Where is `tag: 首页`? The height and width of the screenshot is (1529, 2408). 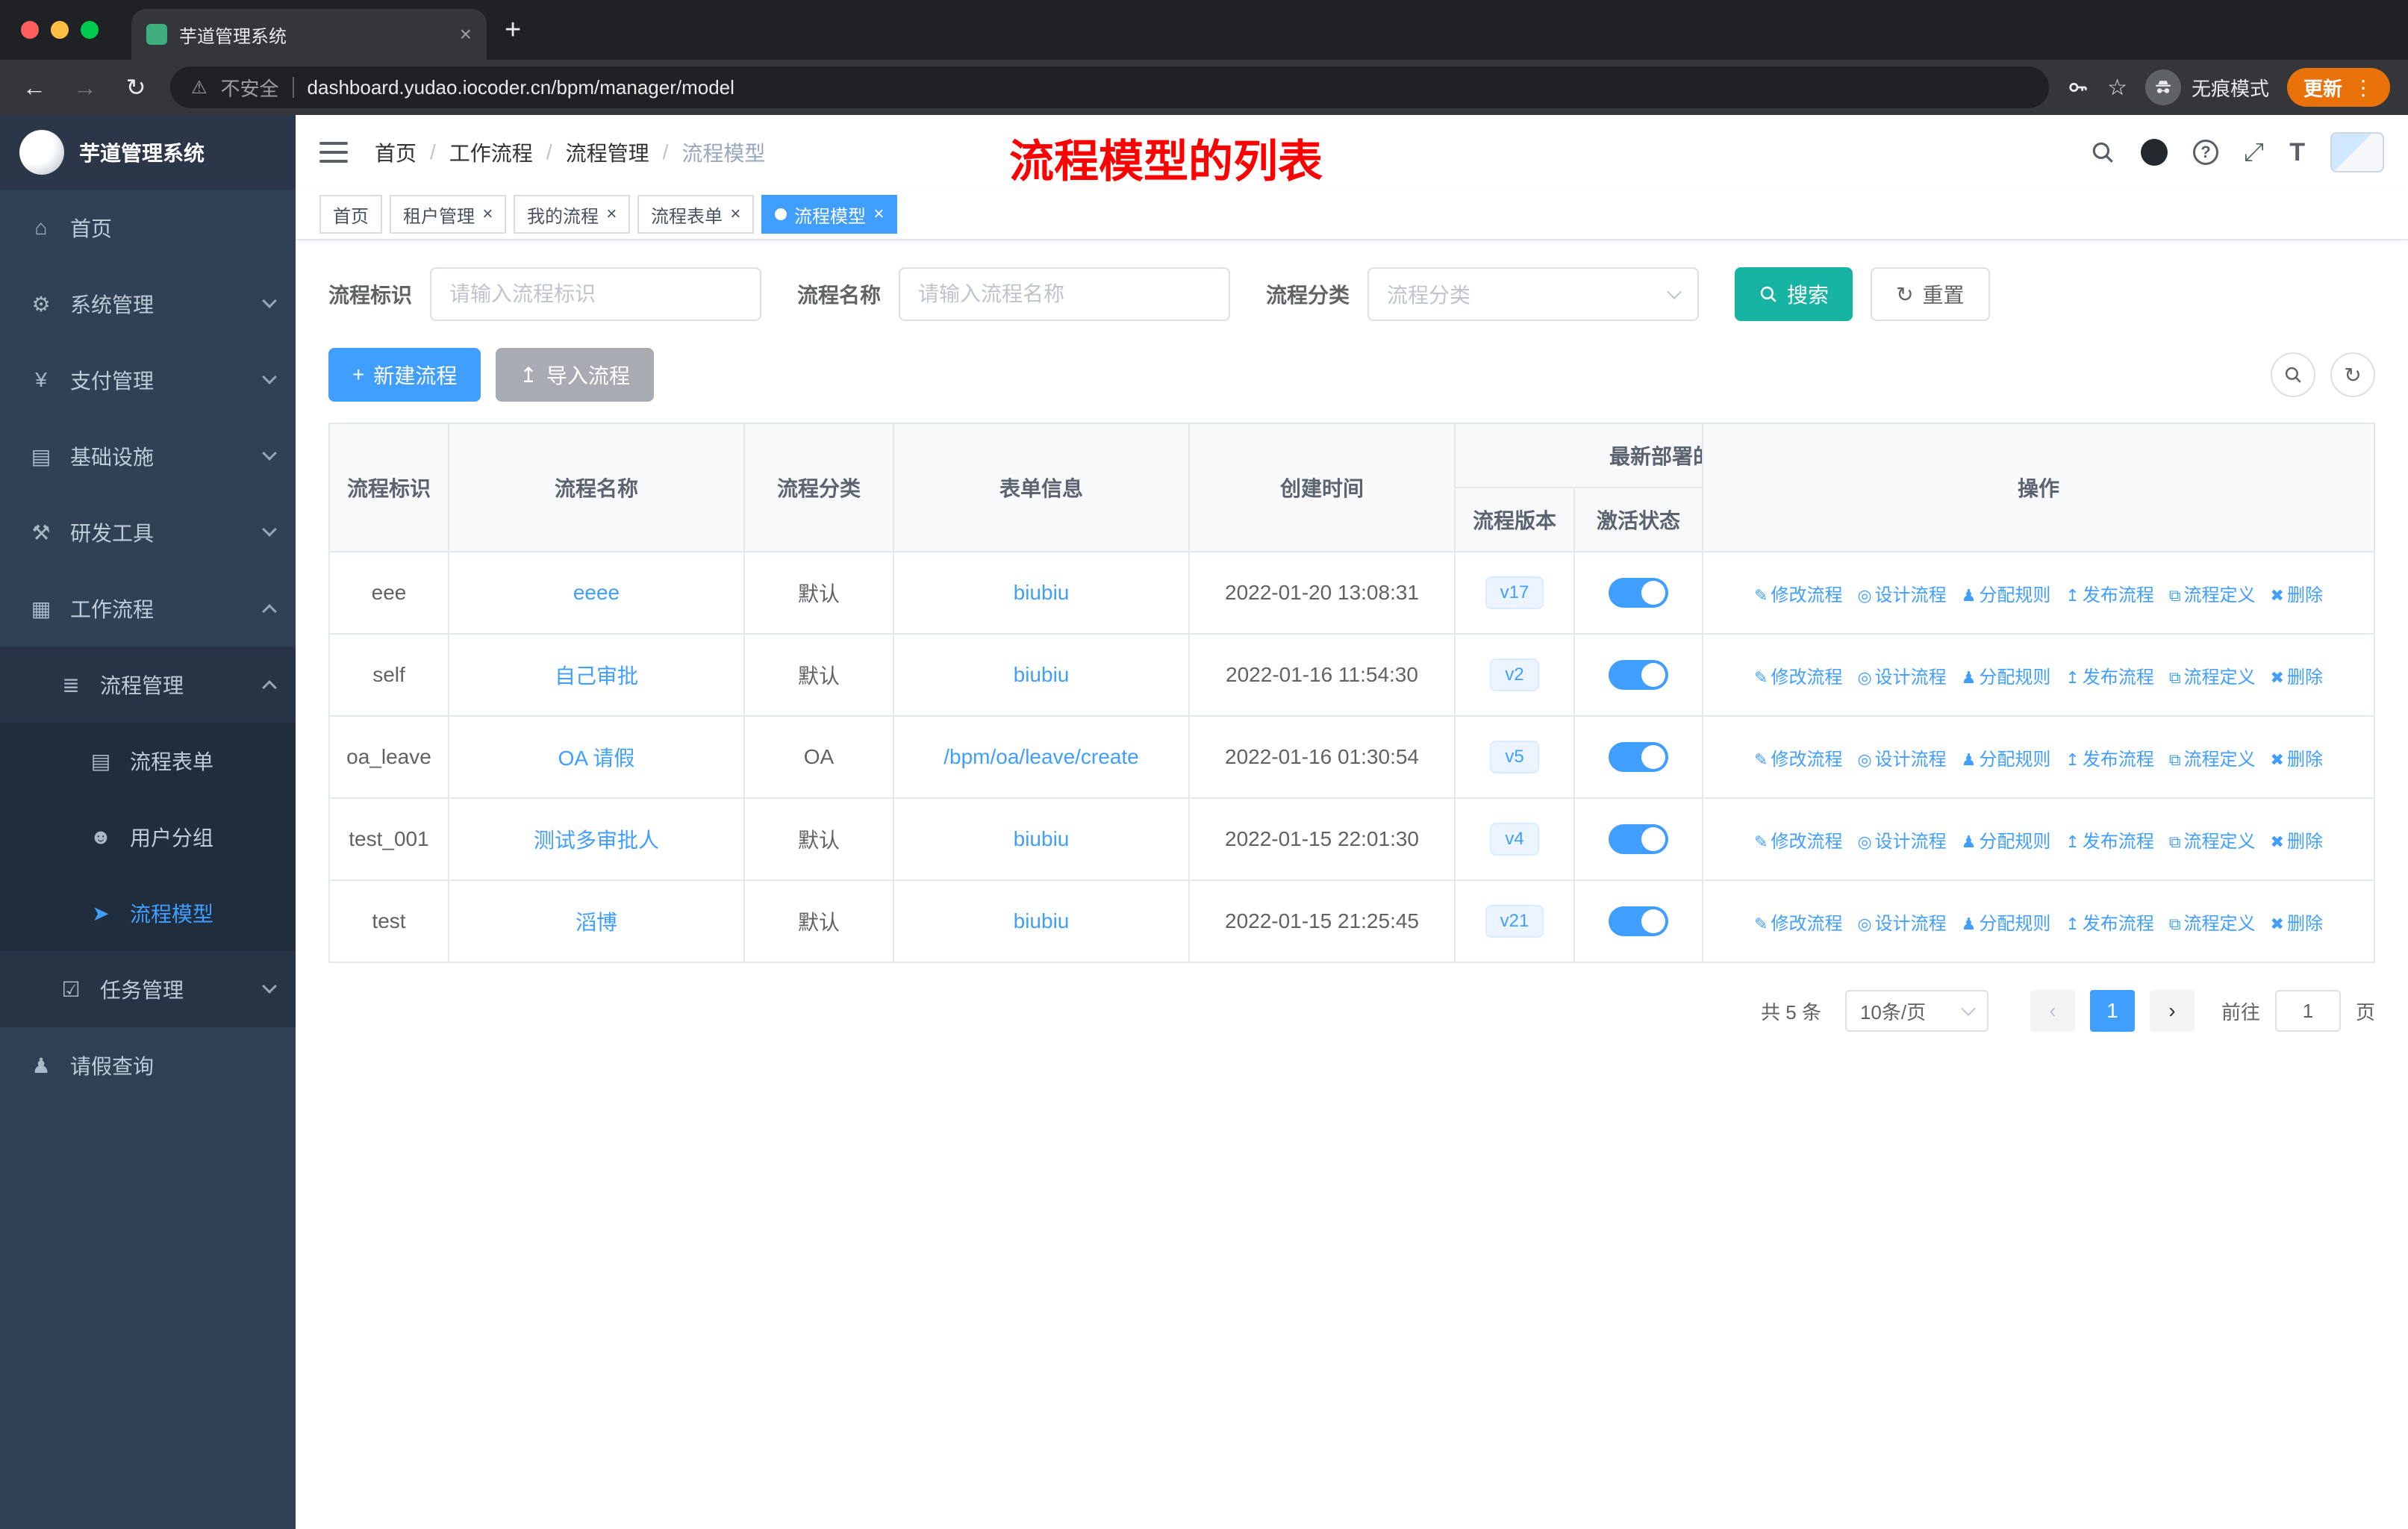
tag: 首页 is located at coordinates (350, 215).